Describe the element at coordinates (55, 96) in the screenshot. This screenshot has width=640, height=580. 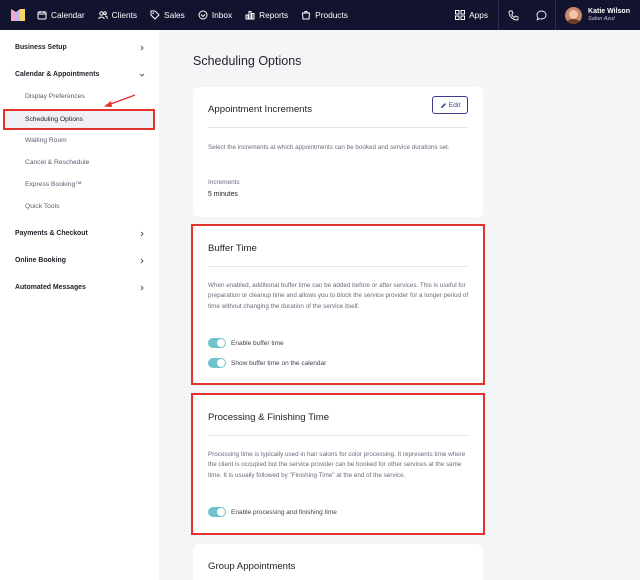
I see `sidebar-item-display-preferences: Display Preferences` at that location.